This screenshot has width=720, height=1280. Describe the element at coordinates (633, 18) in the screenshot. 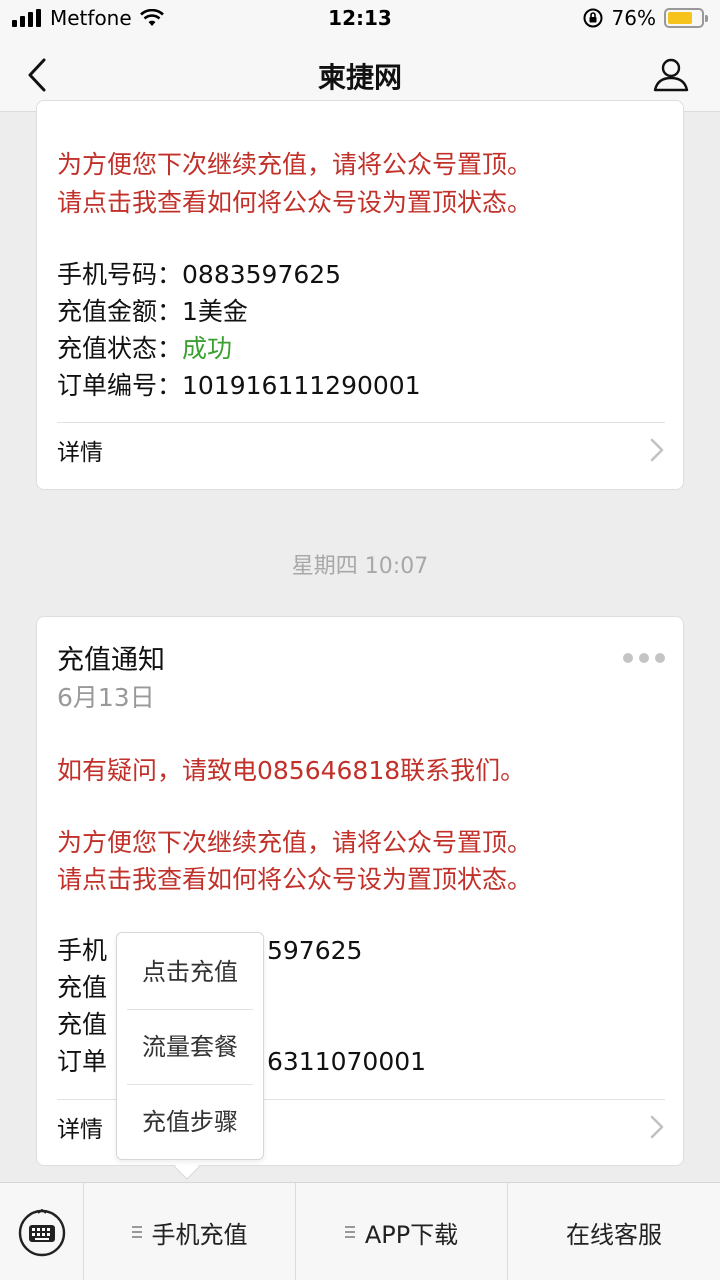

I see `battery-percent: 76%` at that location.